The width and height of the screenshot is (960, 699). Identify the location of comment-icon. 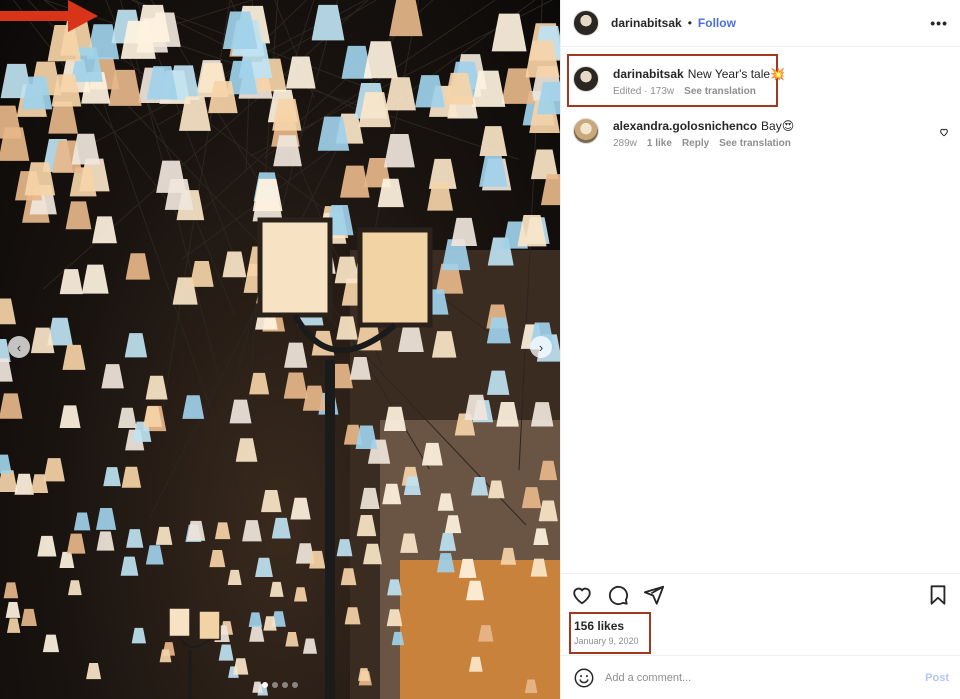
(619, 596).